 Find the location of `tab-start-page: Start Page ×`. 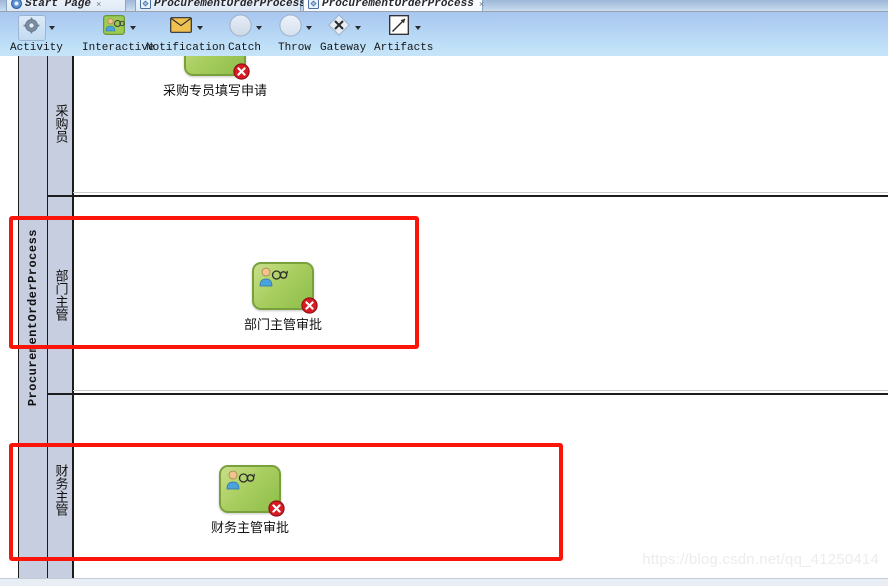

tab-start-page: Start Page × is located at coordinates (66, 5).